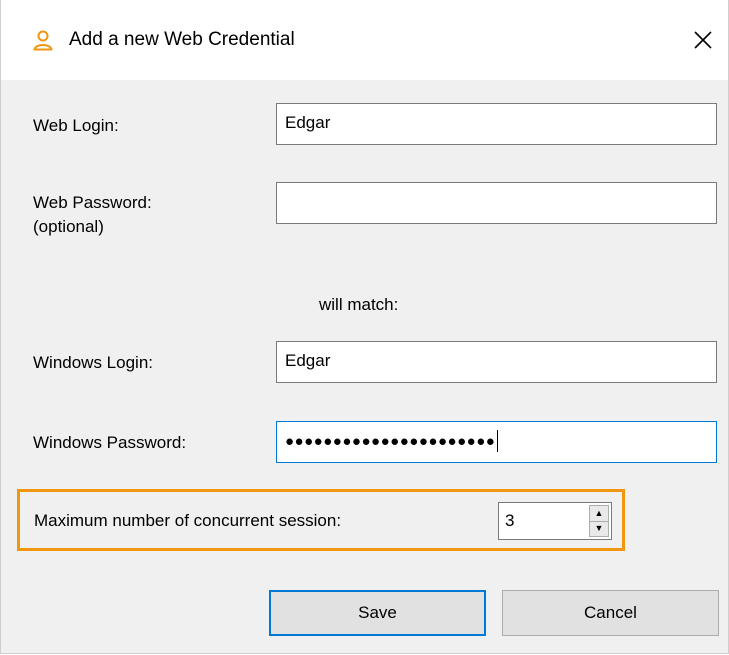 The width and height of the screenshot is (729, 655). I want to click on save-button: Save, so click(377, 613).